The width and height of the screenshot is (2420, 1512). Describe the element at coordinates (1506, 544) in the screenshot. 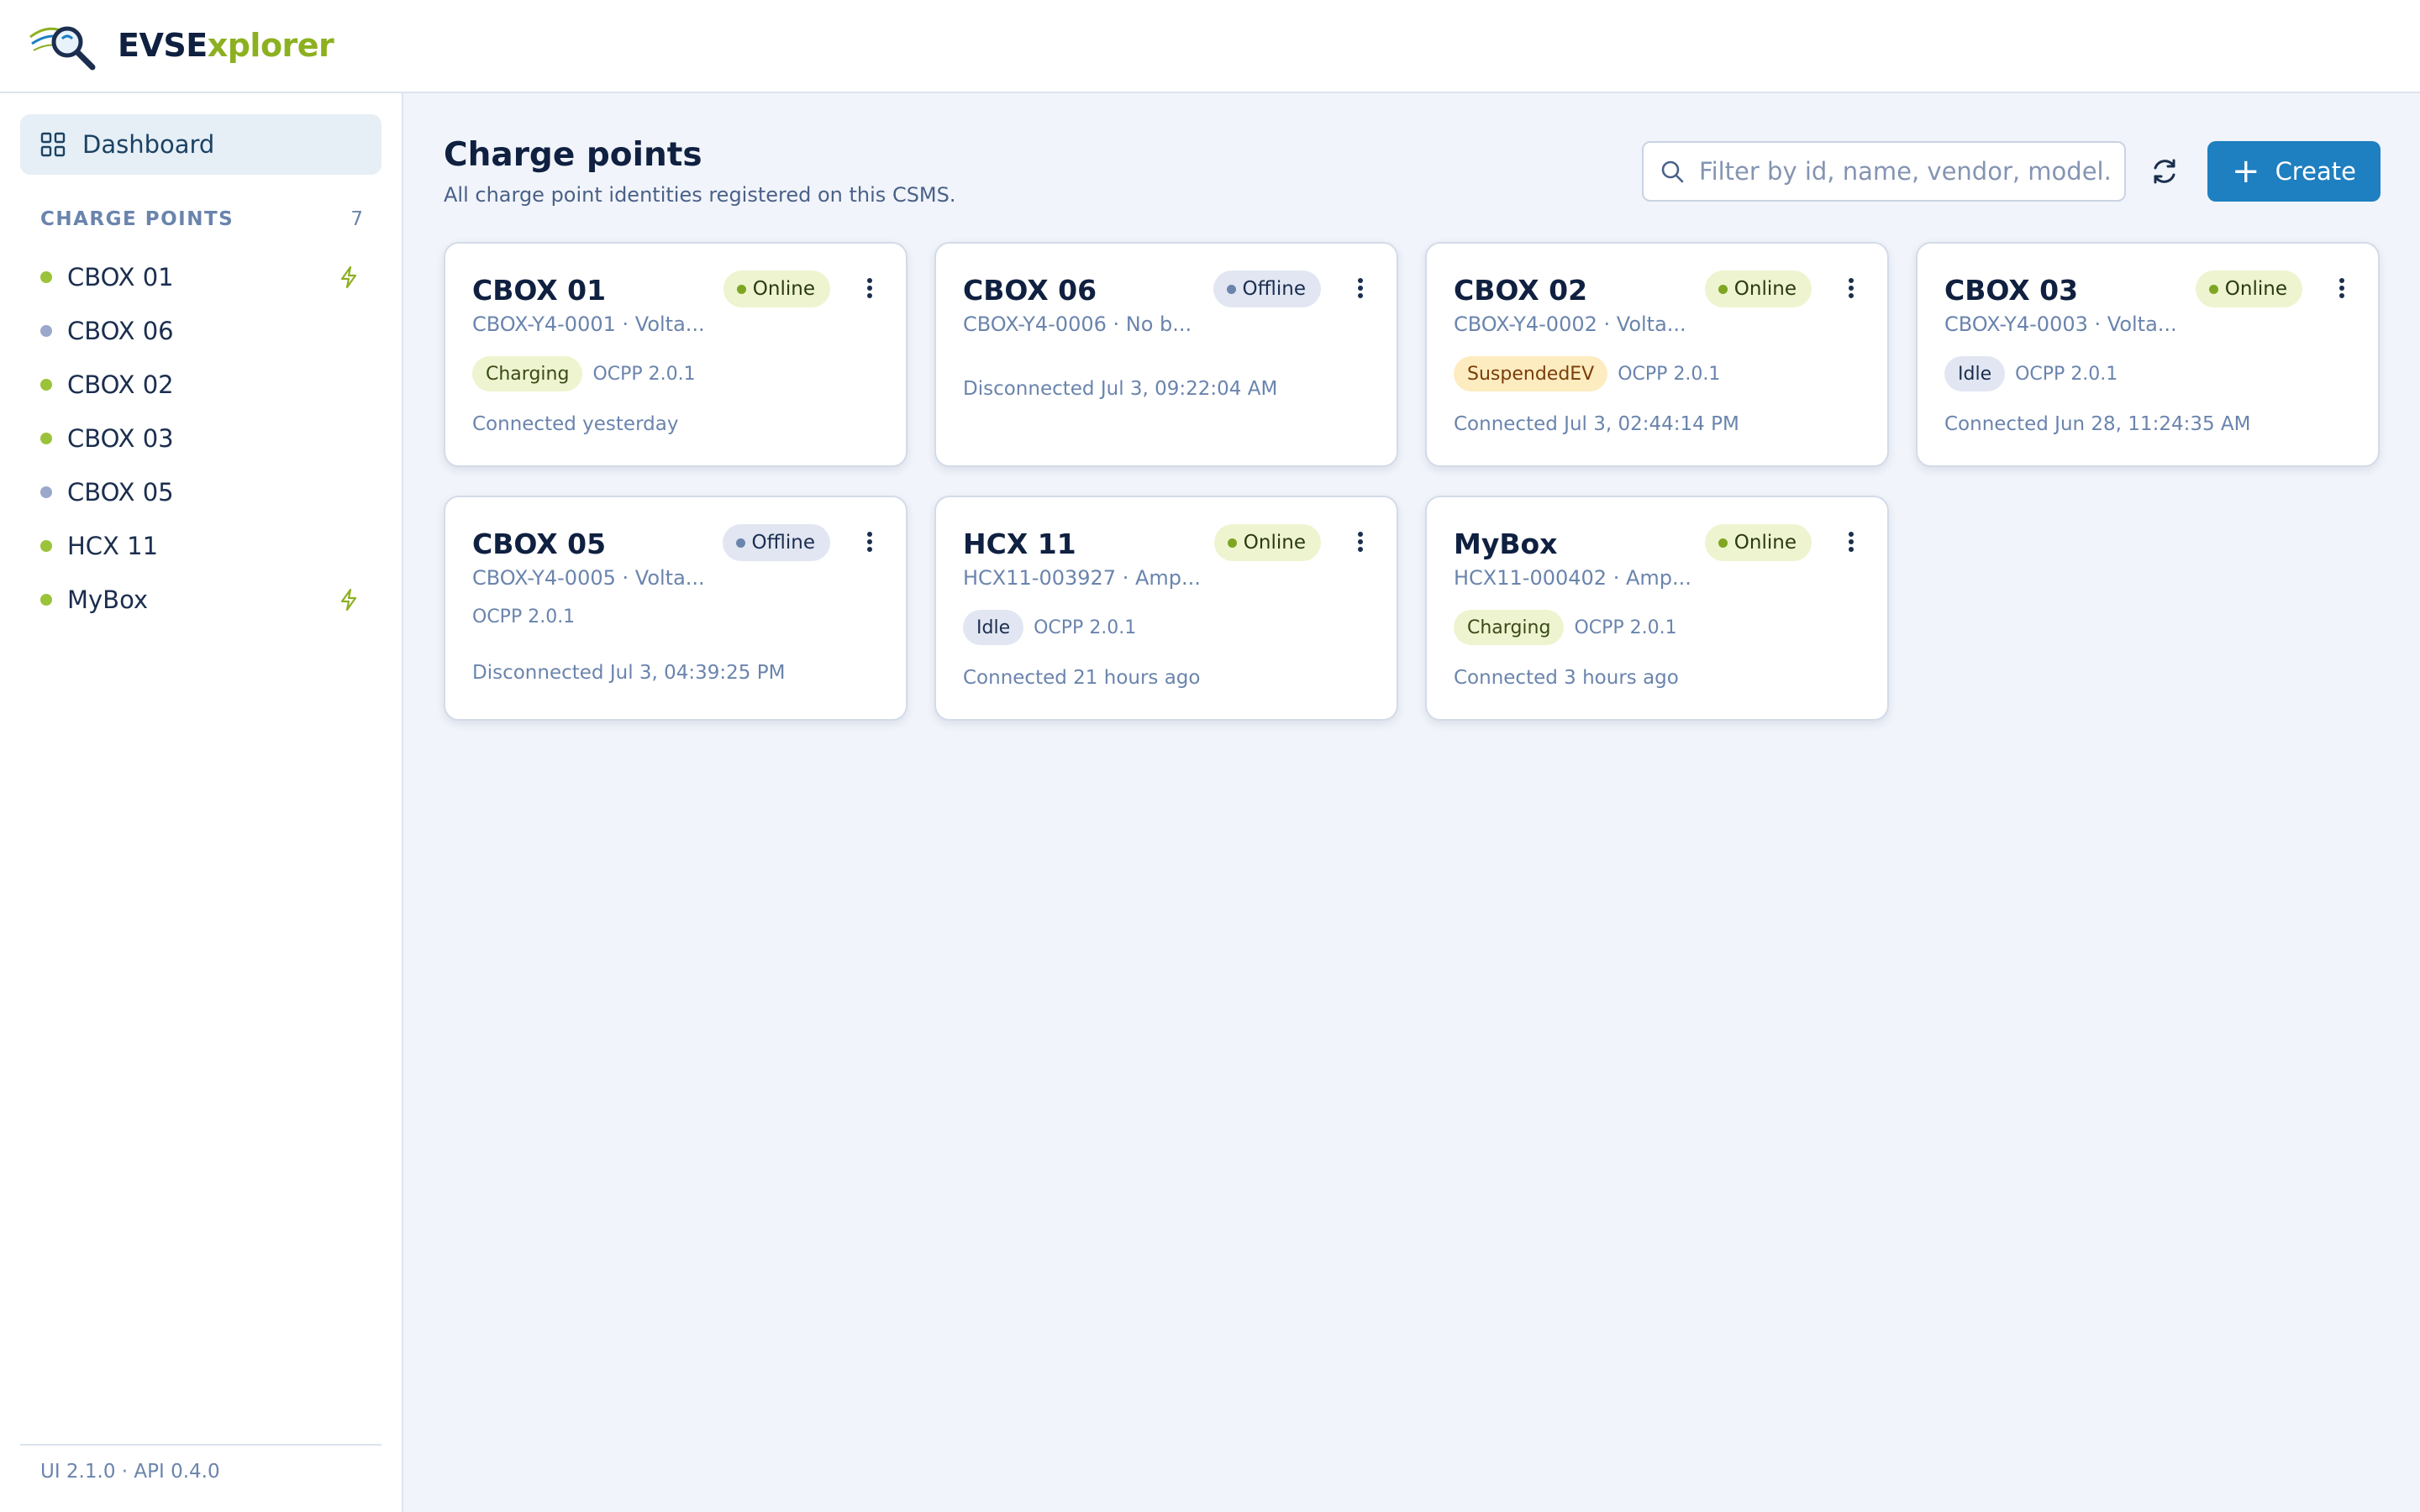

I see `card-title: MyBox` at that location.